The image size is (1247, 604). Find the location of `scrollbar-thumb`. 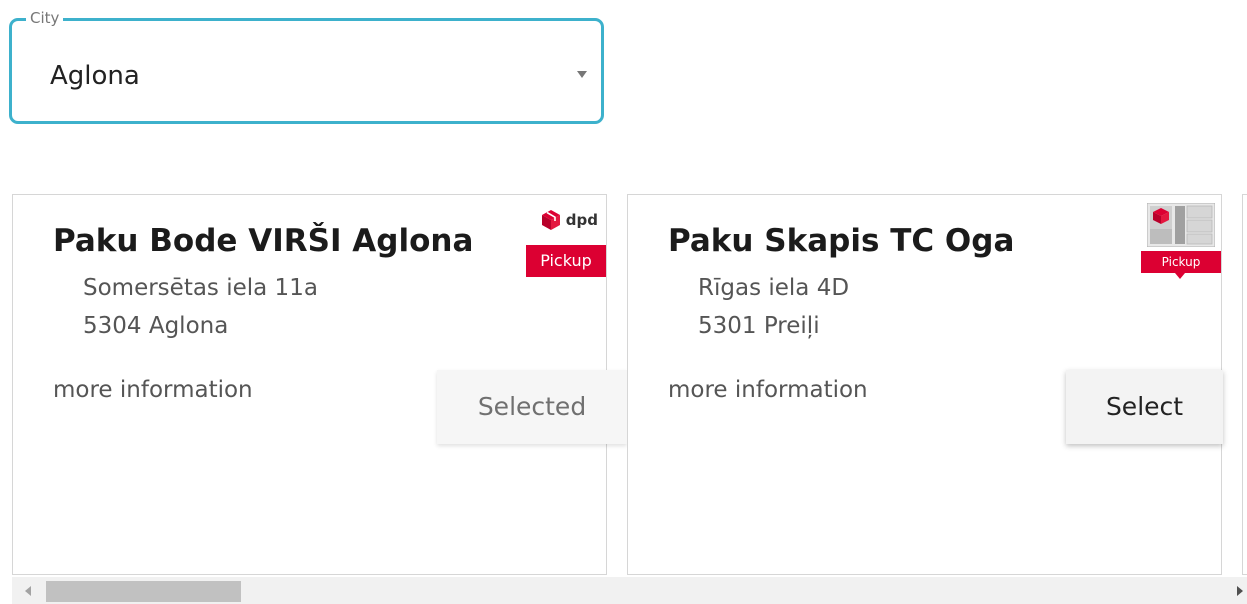

scrollbar-thumb is located at coordinates (143, 591).